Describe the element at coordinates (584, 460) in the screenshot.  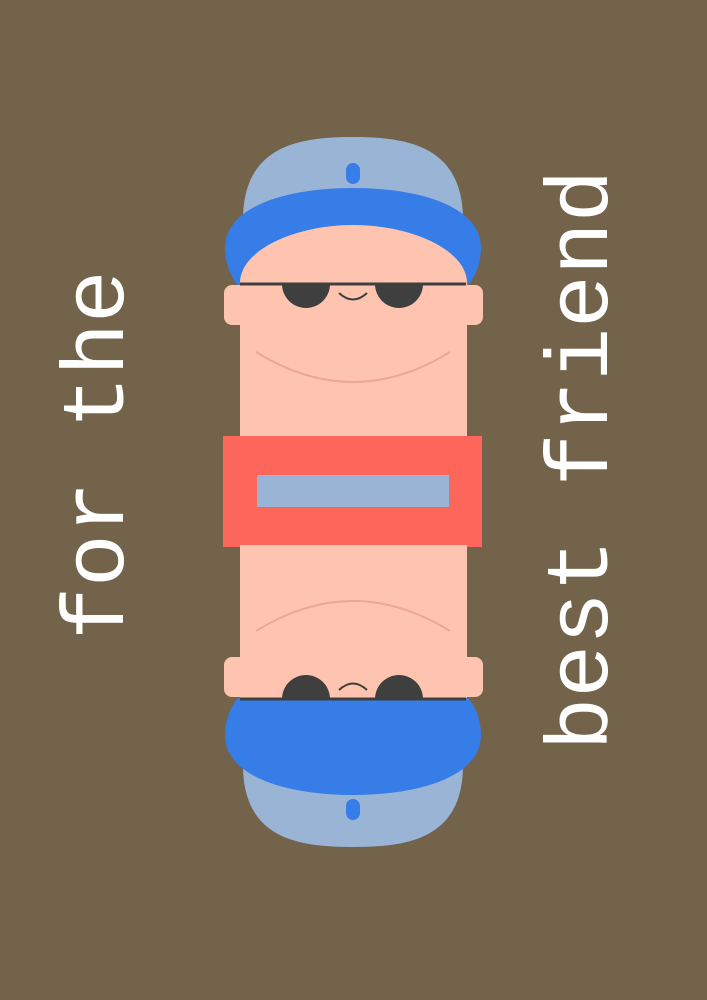
I see `card-text-right: best friend` at that location.